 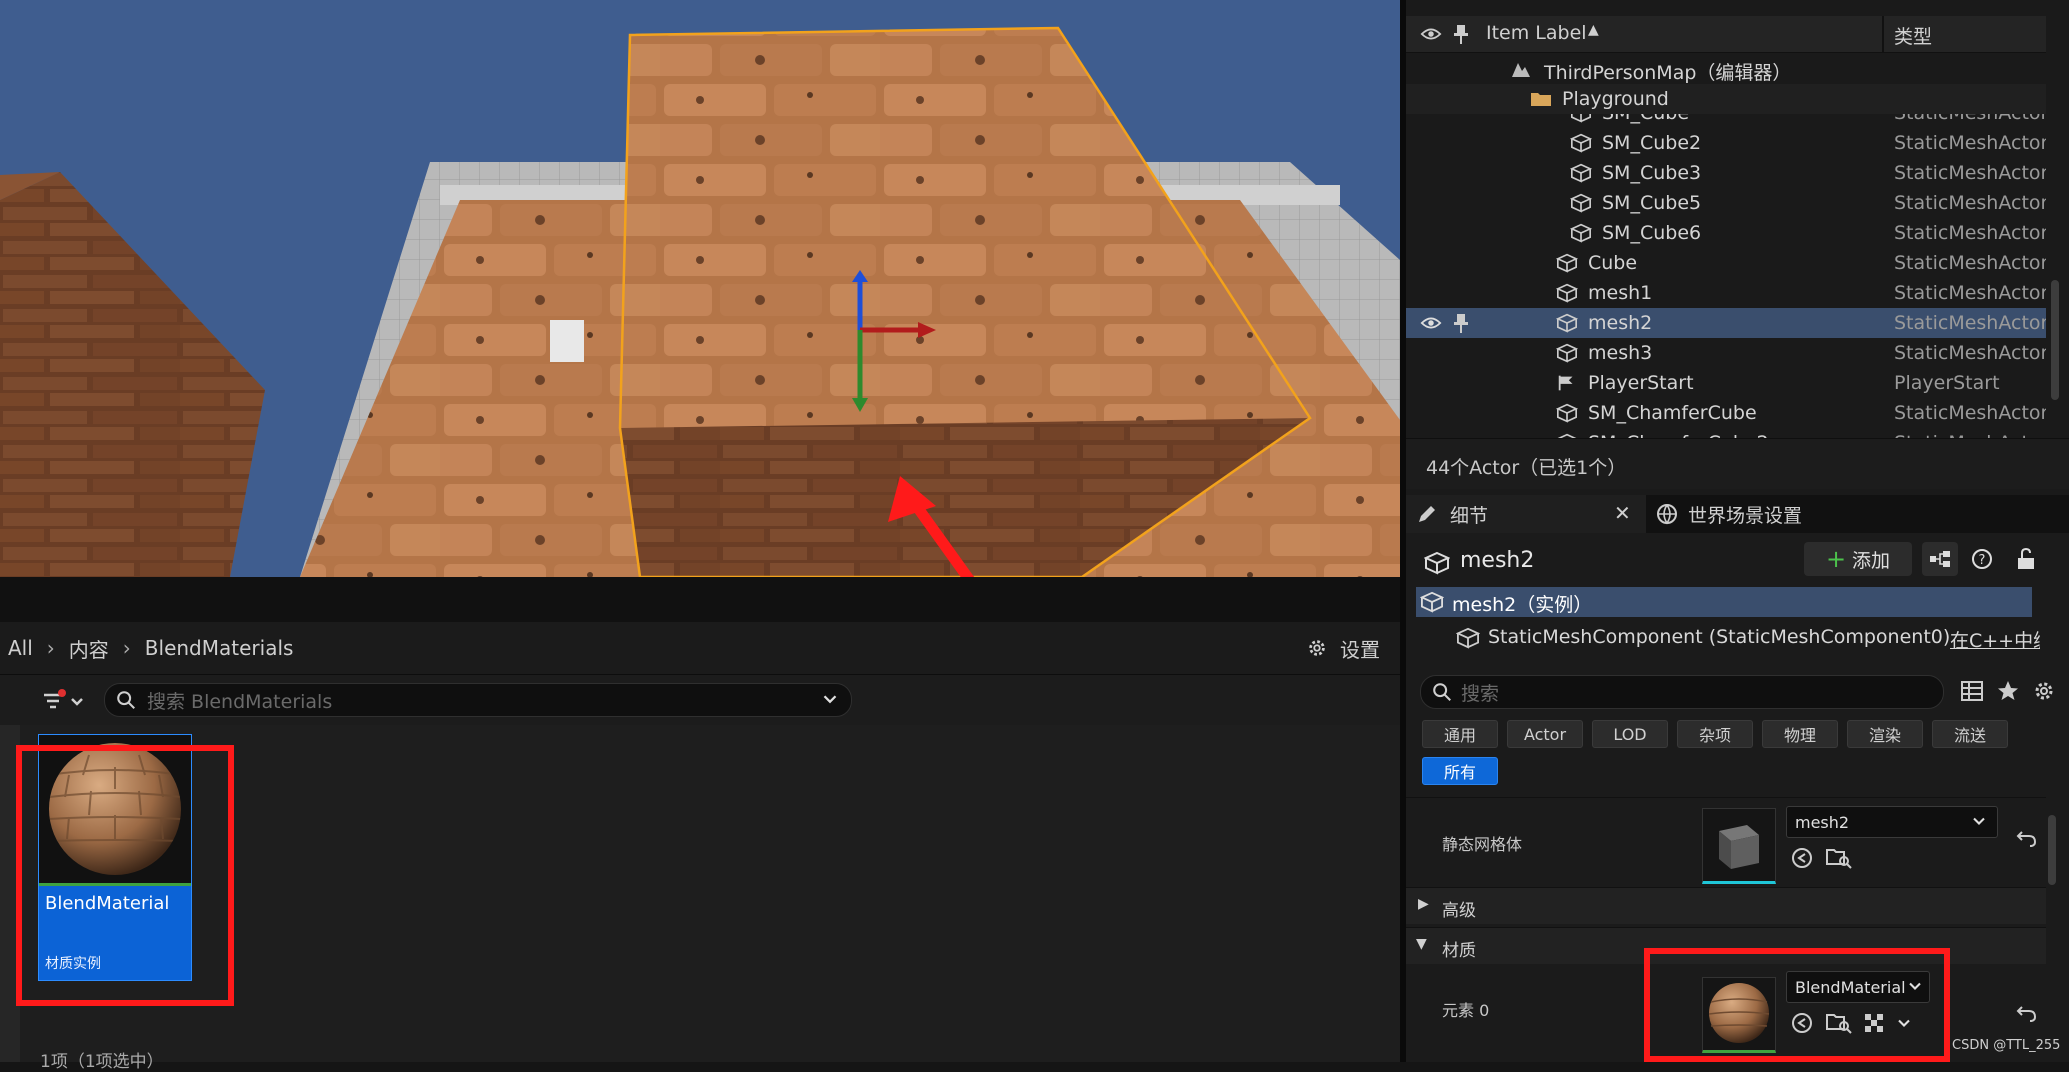 What do you see at coordinates (1892, 822) in the screenshot?
I see `static-mesh-combo: mesh2` at bounding box center [1892, 822].